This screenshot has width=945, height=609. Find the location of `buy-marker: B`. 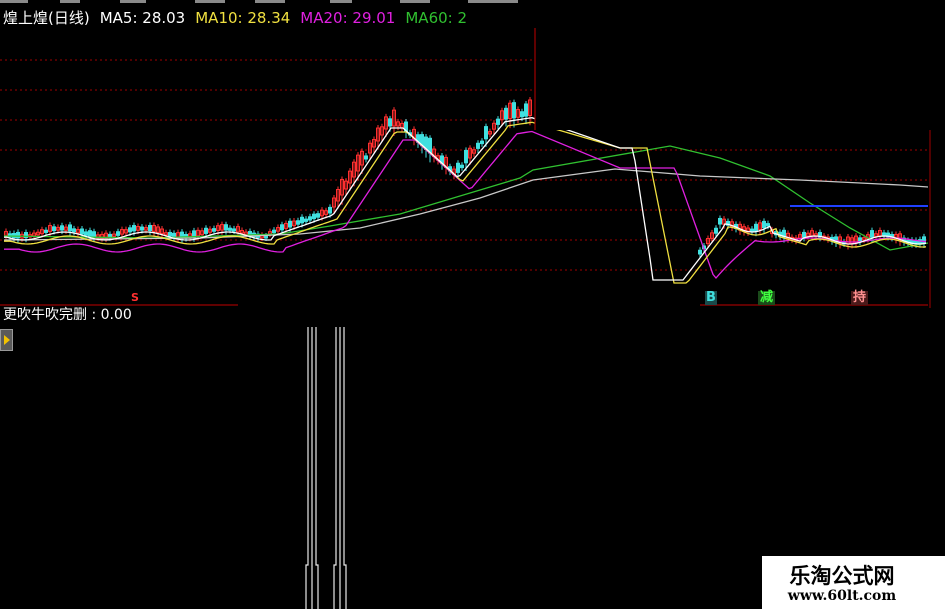

buy-marker: B is located at coordinates (711, 297).